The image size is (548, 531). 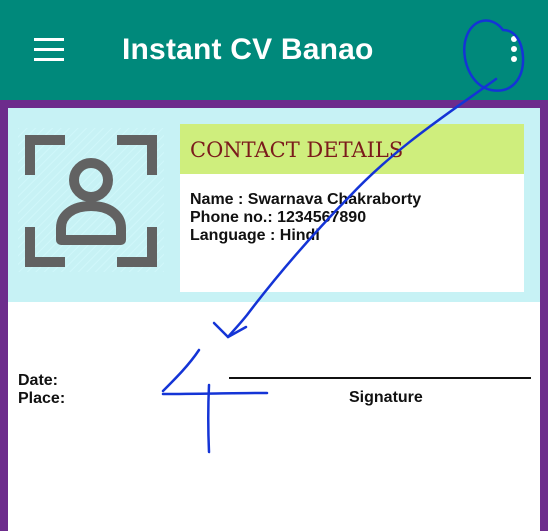 I want to click on contact-name: Name : Swarnava Chakraborty, so click(x=306, y=199).